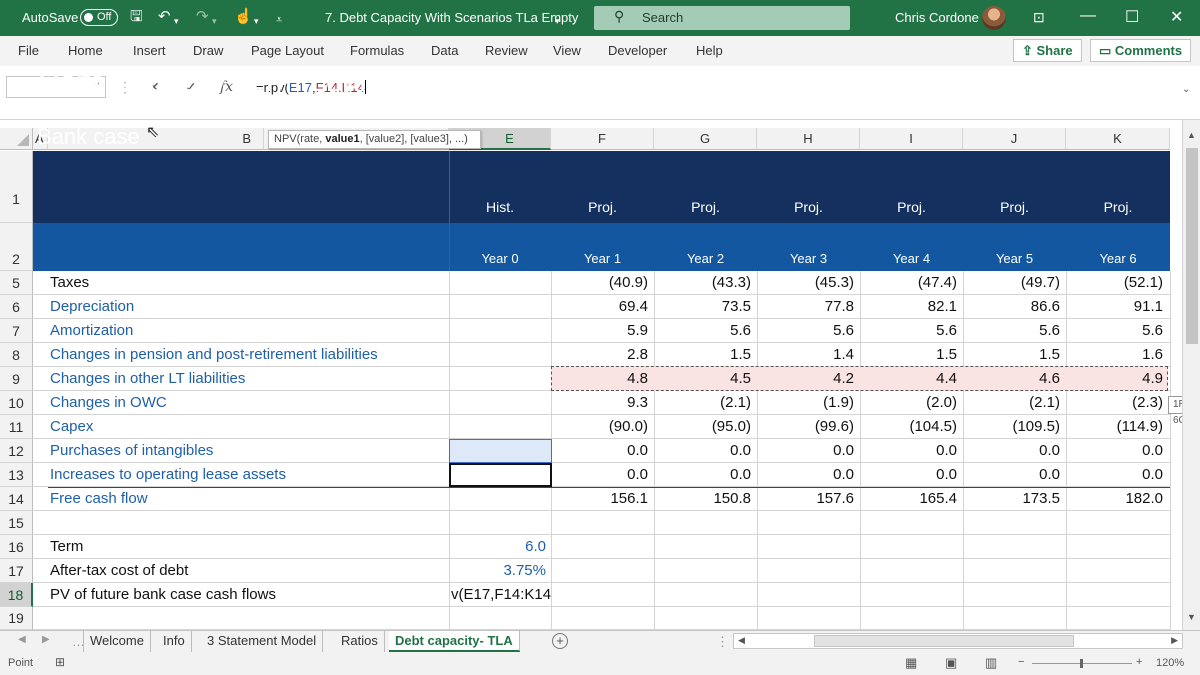  What do you see at coordinates (500, 475) in the screenshot?
I see `active-cell-e18` at bounding box center [500, 475].